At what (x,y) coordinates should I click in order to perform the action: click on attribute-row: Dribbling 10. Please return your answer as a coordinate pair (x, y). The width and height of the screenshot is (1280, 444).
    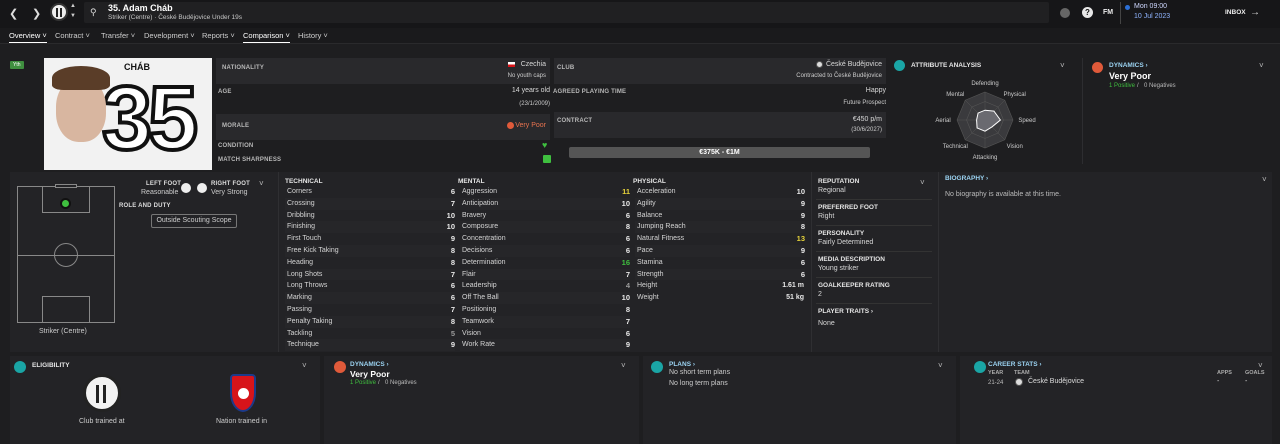
    Looking at the image, I should click on (370, 216).